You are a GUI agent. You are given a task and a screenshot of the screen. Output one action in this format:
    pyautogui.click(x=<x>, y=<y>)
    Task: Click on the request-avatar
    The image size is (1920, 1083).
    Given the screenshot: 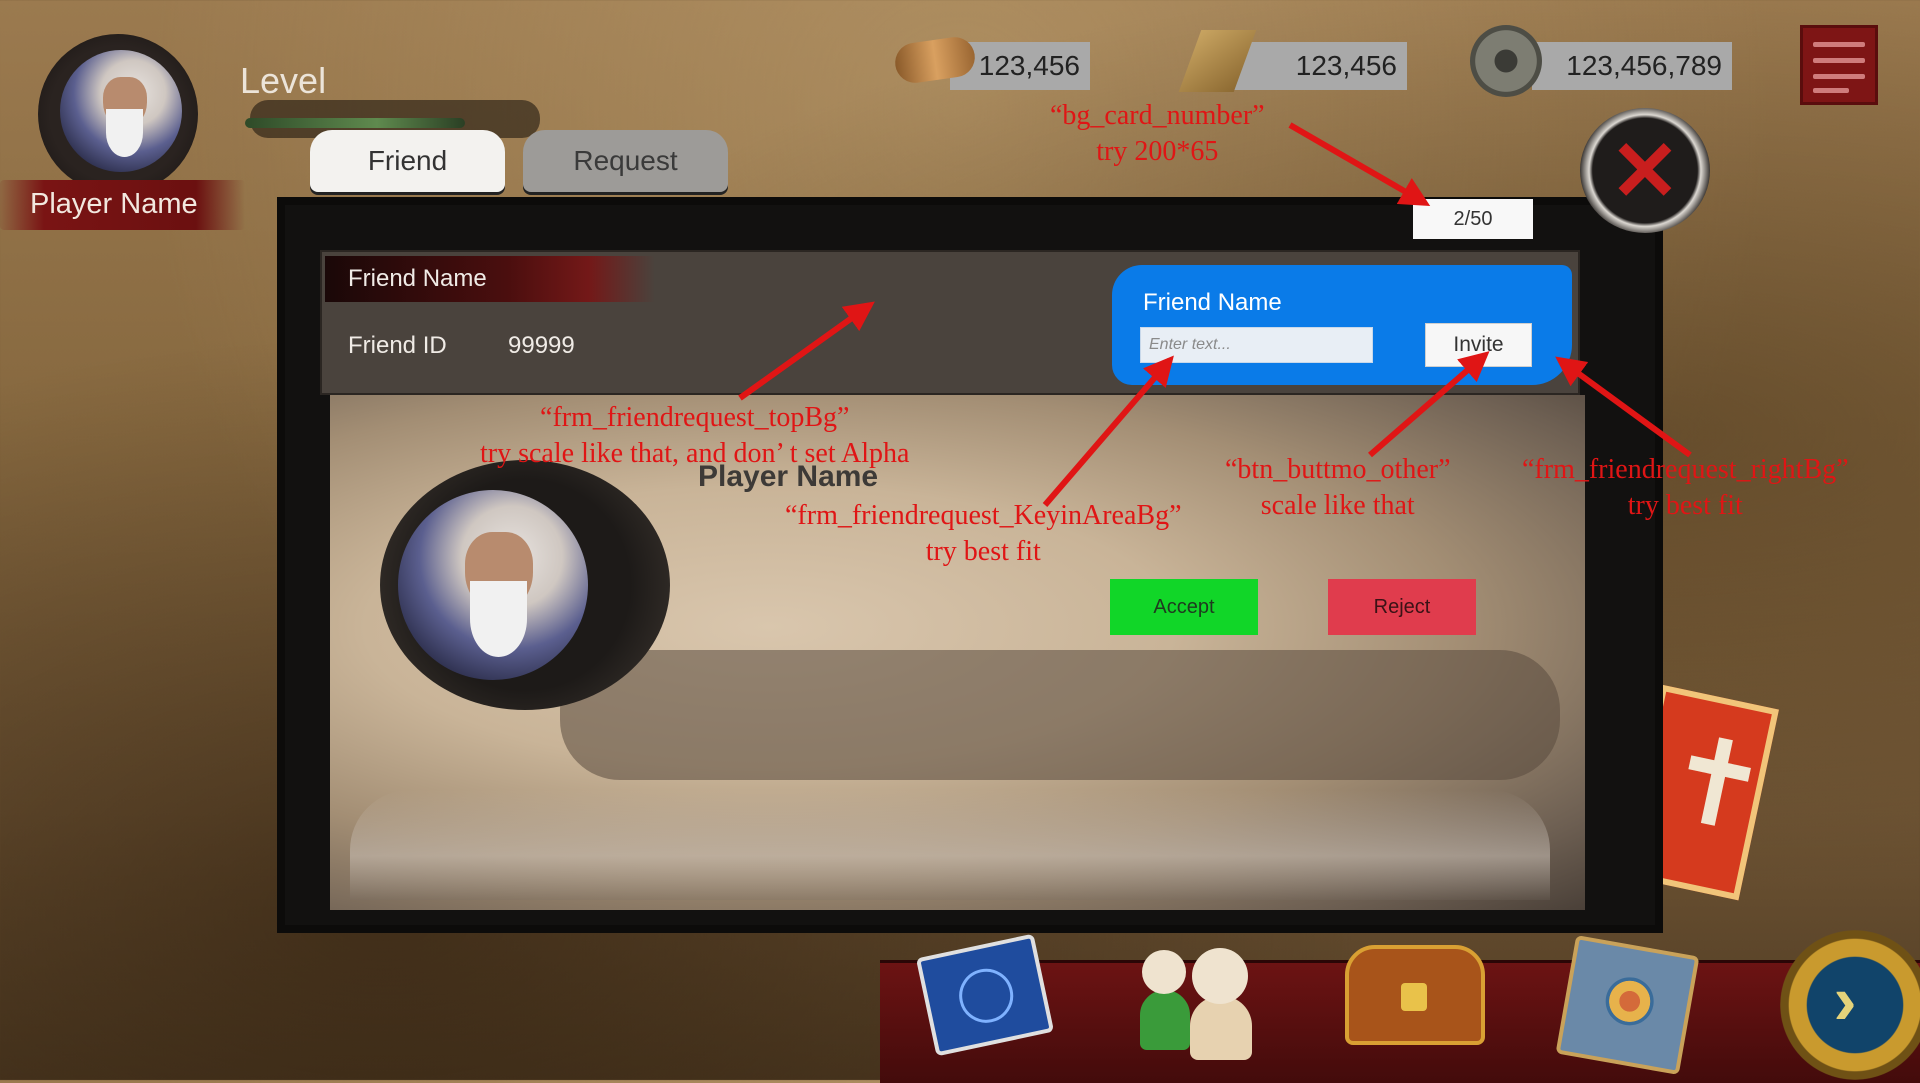 What is the action you would take?
    pyautogui.click(x=525, y=585)
    